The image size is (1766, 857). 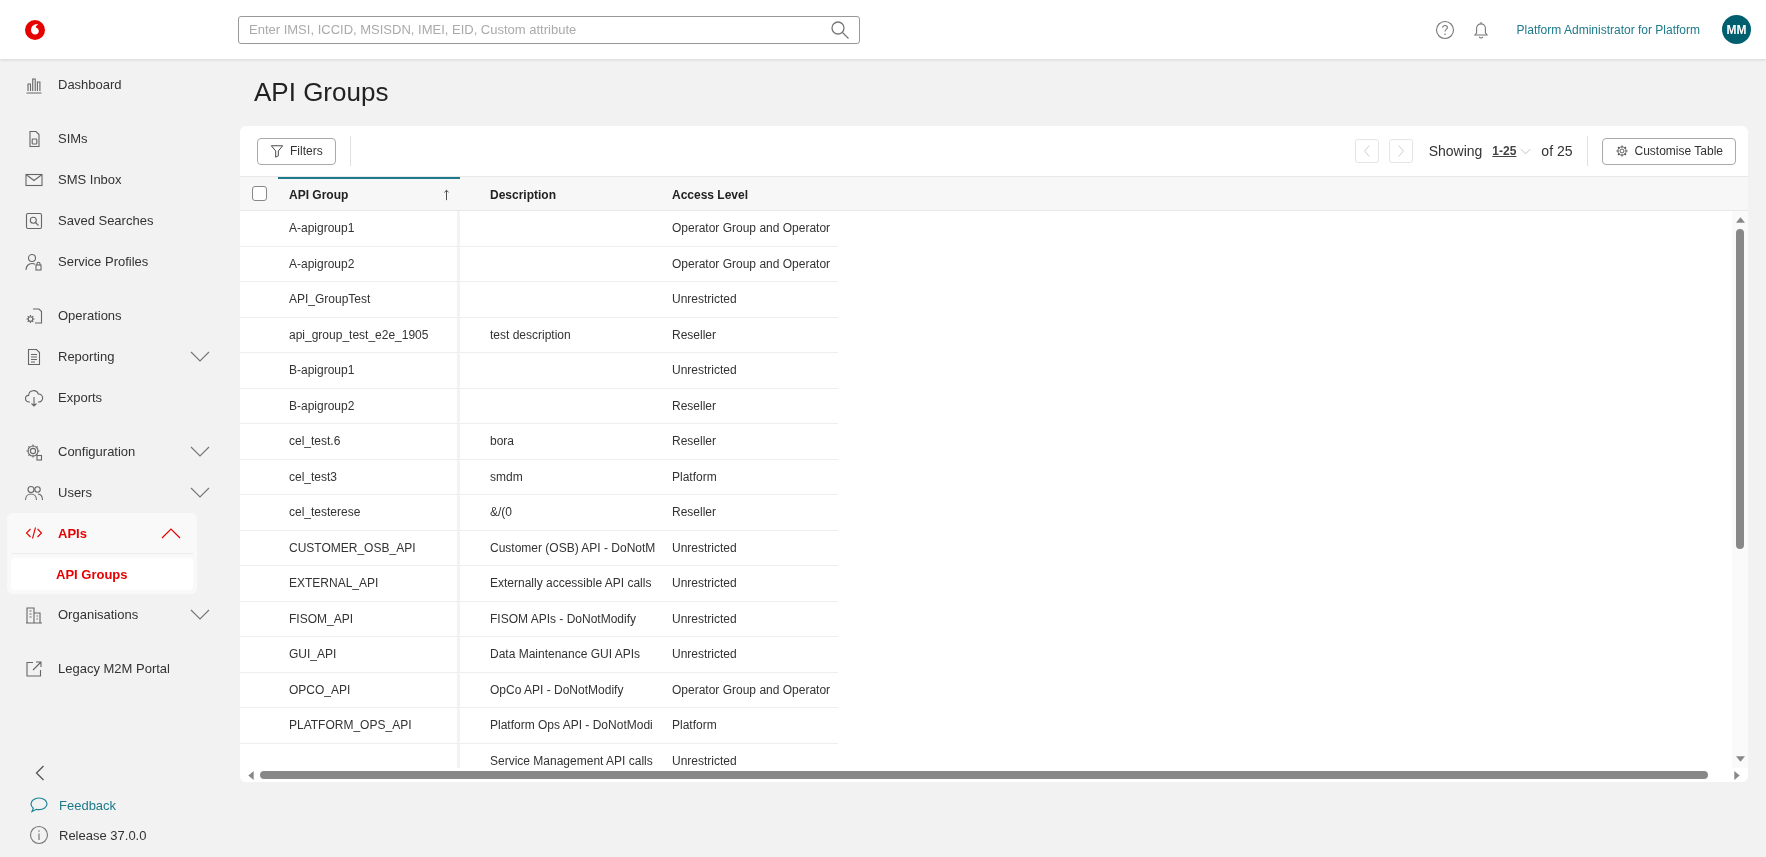 I want to click on table-cell: CUSTOMER_OSB_API, so click(x=352, y=547).